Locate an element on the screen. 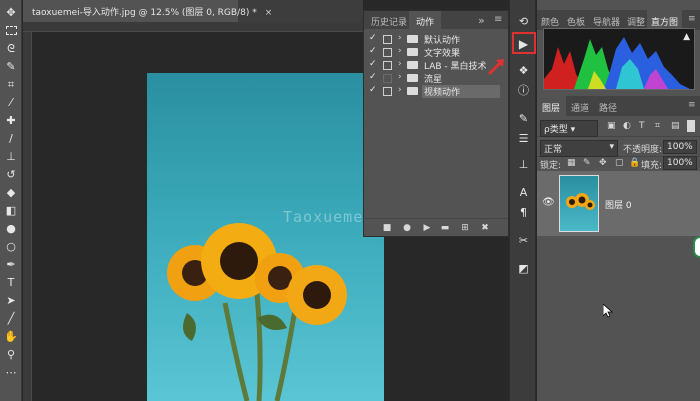 Image resolution: width=700 pixels, height=401 pixels. highlight-box is located at coordinates (524, 43).